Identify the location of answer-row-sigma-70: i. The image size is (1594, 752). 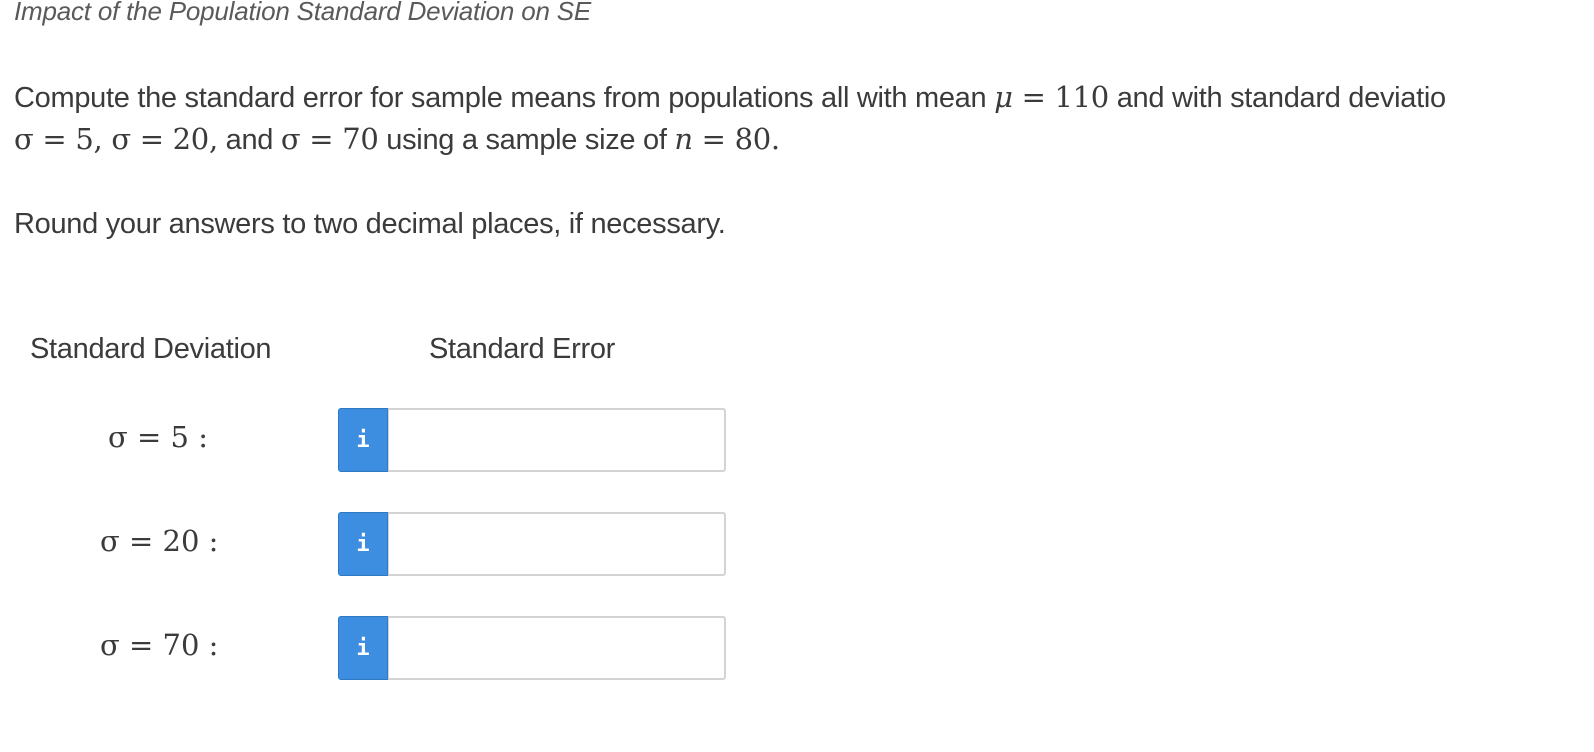
(532, 648).